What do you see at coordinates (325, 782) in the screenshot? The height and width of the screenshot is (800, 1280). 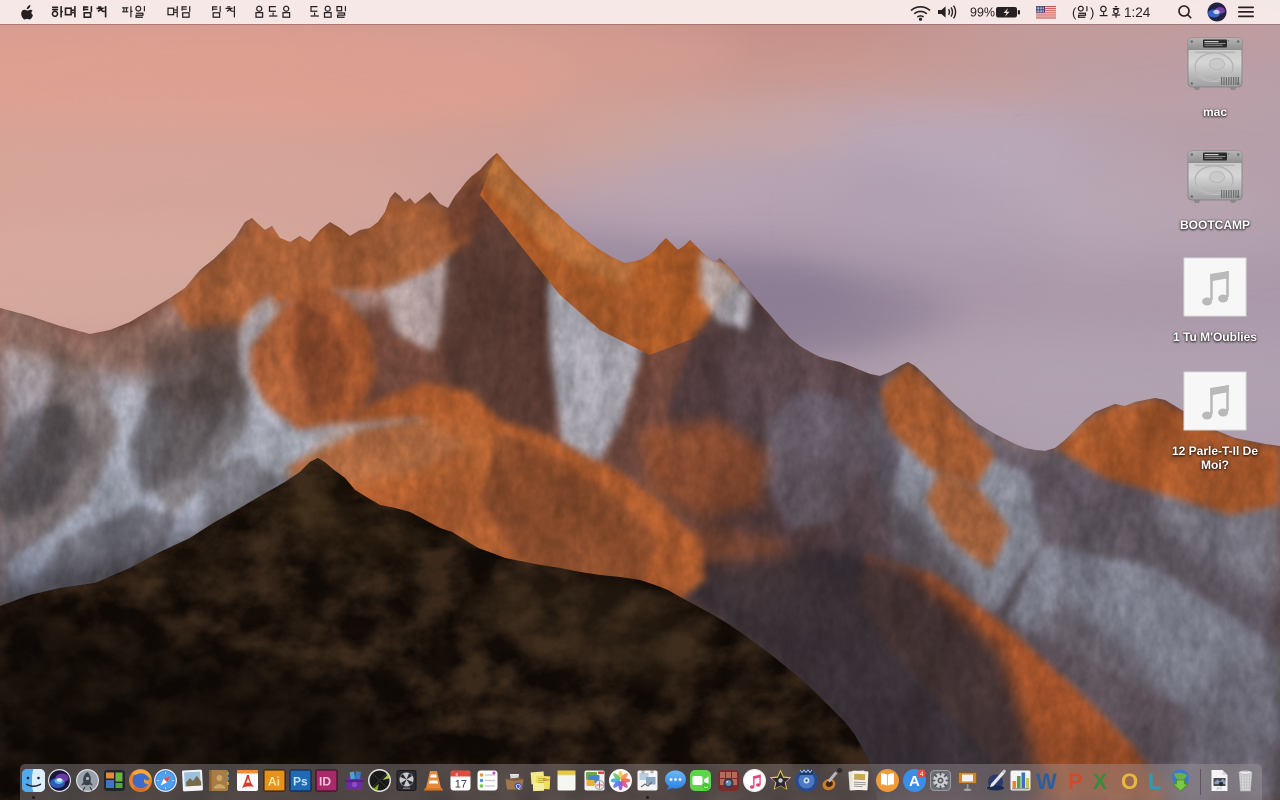 I see `svg-text: ID` at bounding box center [325, 782].